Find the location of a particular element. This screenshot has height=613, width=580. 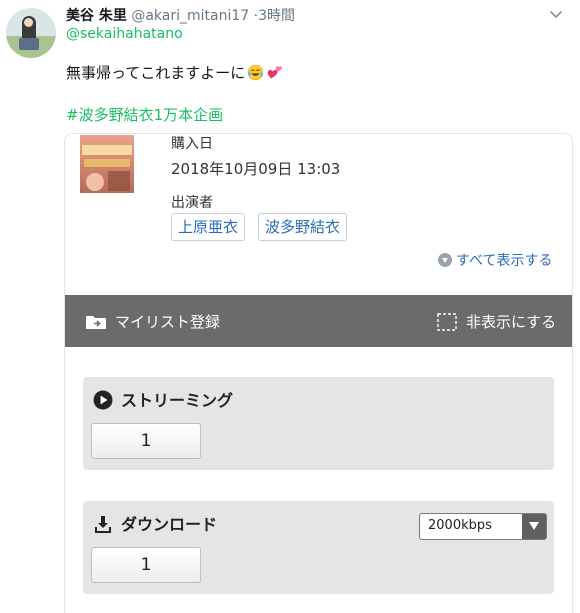

tweet-text-body: 無事帰ってこれますよーに is located at coordinates (156, 73).